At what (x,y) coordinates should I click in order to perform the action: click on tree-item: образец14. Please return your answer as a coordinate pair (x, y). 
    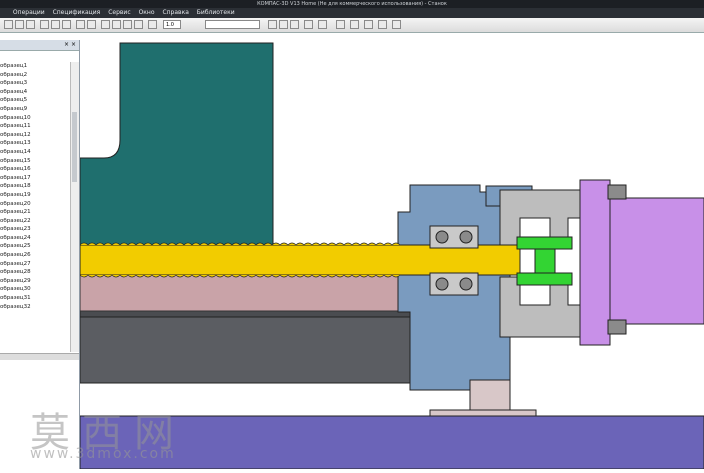
    Looking at the image, I should click on (35, 152).